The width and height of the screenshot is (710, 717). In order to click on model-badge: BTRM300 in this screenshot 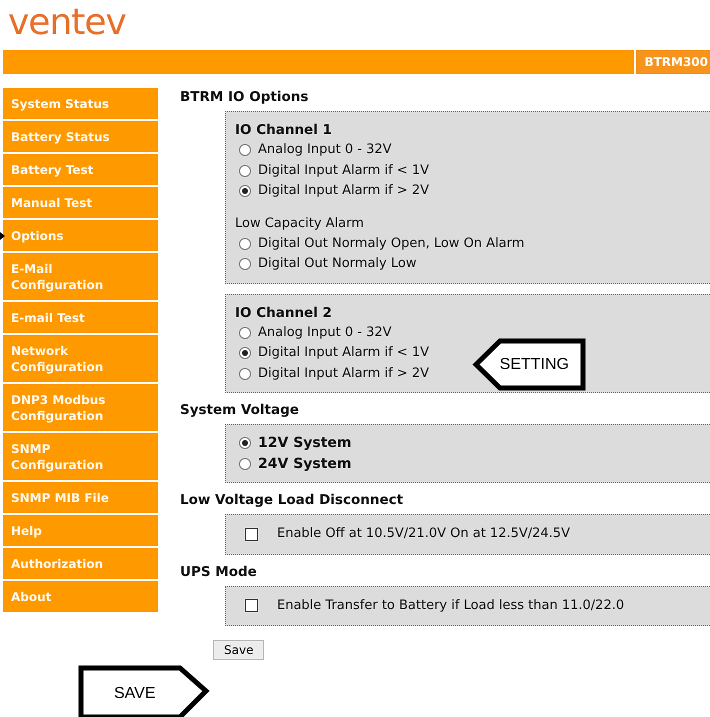, I will do `click(672, 62)`.